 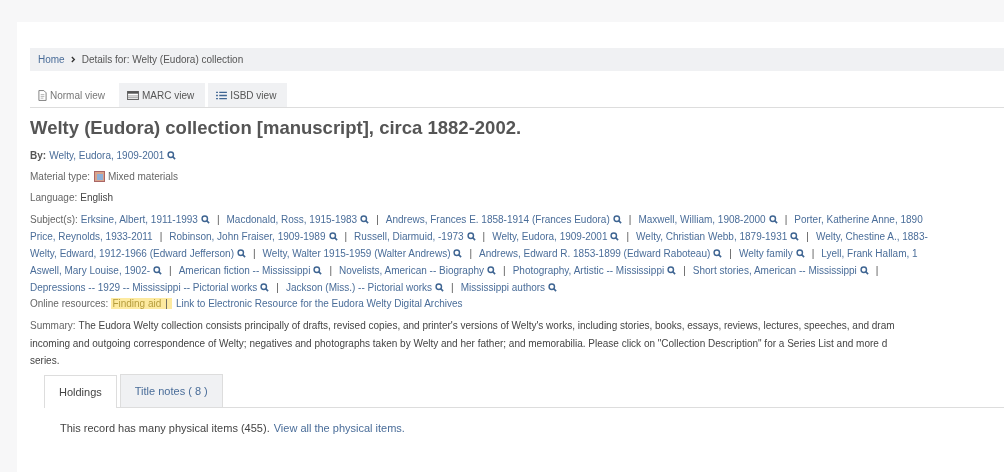 I want to click on subject-link: Maxwell, William, 1908-2000, so click(x=702, y=219).